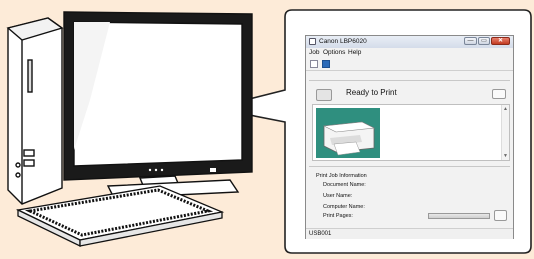 Image resolution: width=534 pixels, height=259 pixels. What do you see at coordinates (312, 41) in the screenshot?
I see `printer-icon` at bounding box center [312, 41].